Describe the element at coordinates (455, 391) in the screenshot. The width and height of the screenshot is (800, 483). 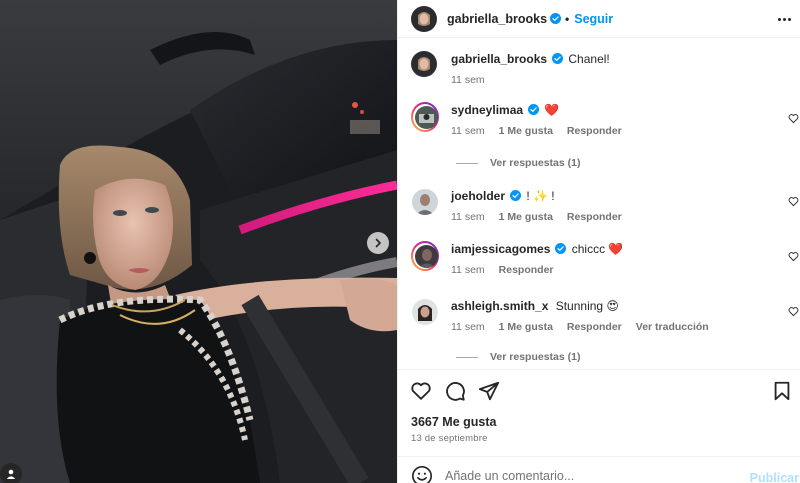
I see `comment-icon` at that location.